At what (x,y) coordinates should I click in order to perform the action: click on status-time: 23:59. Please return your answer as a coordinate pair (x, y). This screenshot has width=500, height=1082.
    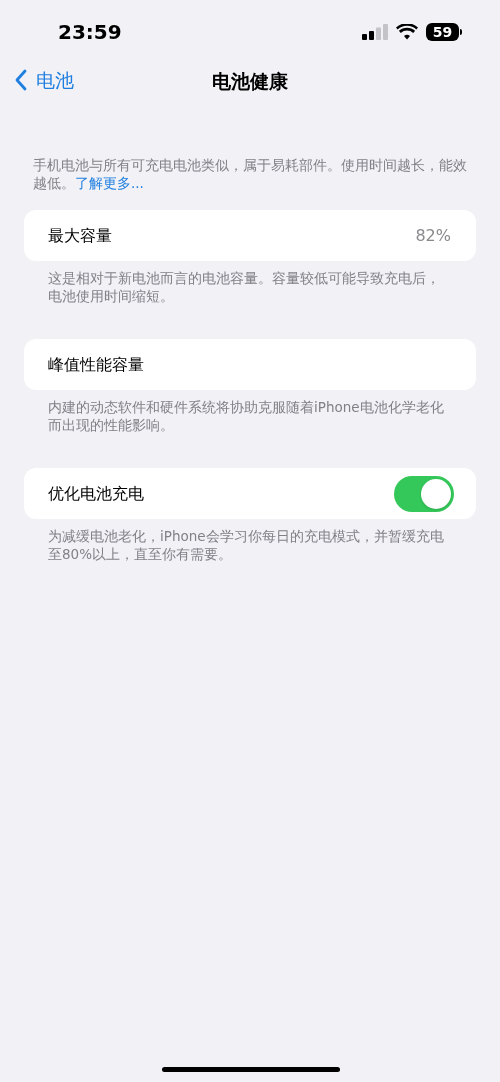
    Looking at the image, I should click on (90, 32).